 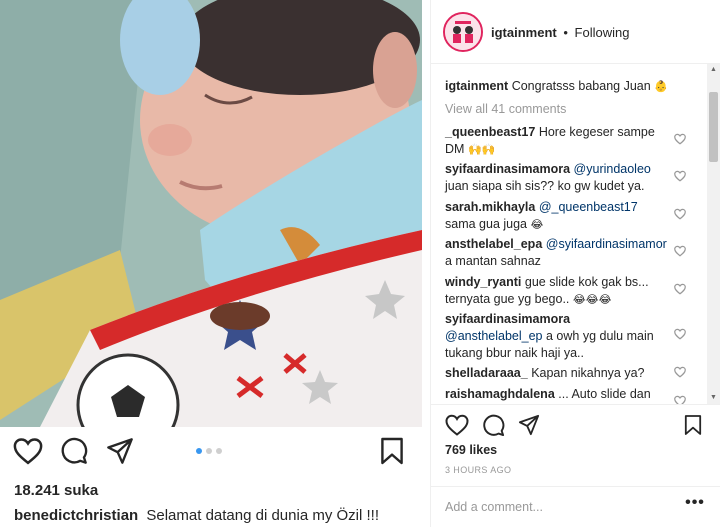 I want to click on post-header: igtainment • Following, so click(x=575, y=32).